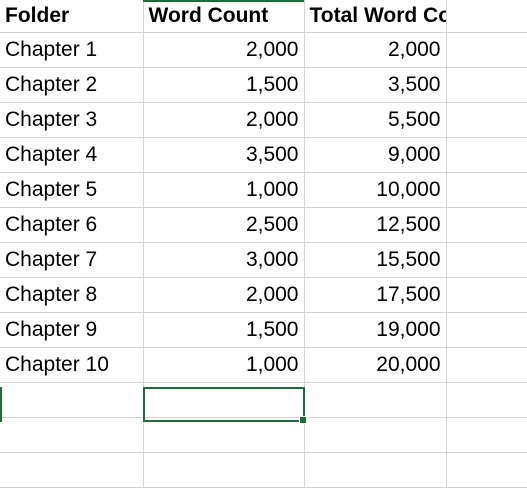  What do you see at coordinates (223, 1) in the screenshot?
I see `clipped-selection-edge-top` at bounding box center [223, 1].